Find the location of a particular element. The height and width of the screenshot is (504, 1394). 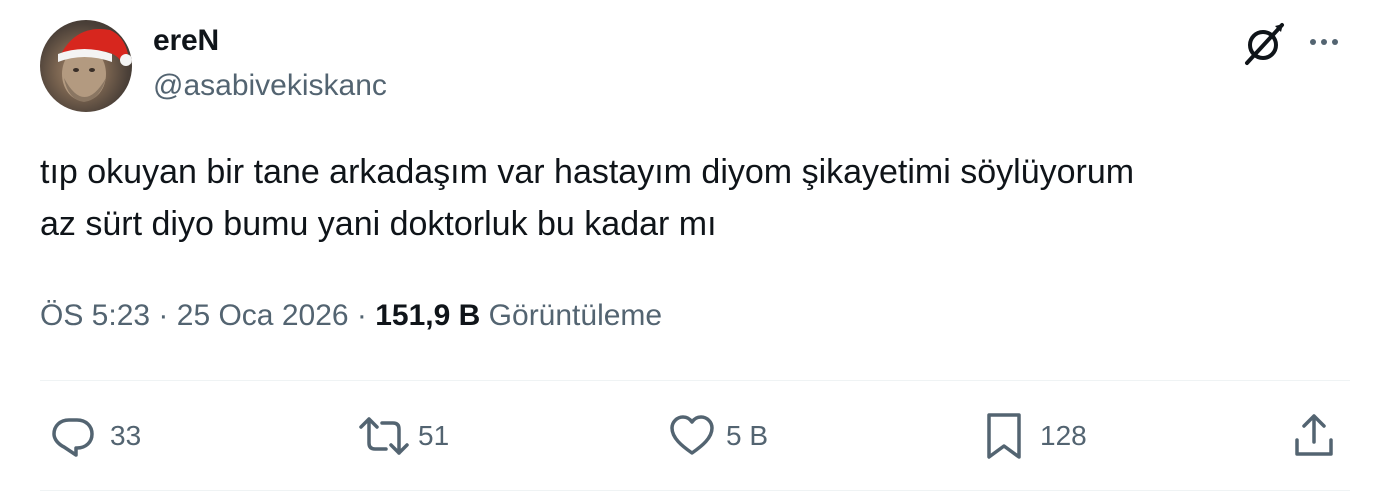

views-count: 151,9 B is located at coordinates (428, 315).